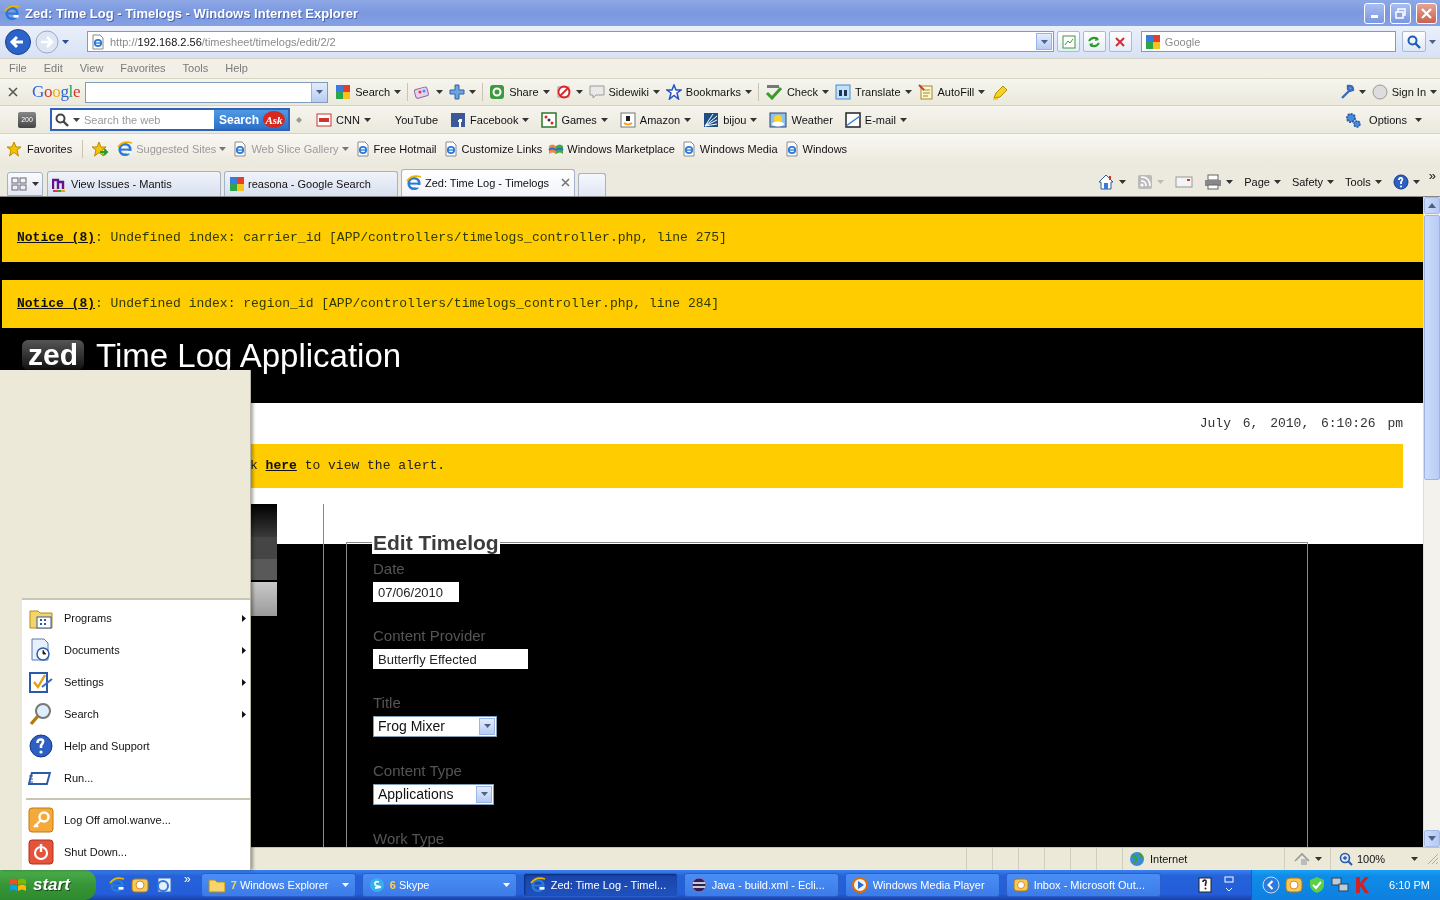 The height and width of the screenshot is (900, 1440). What do you see at coordinates (1363, 181) in the screenshot?
I see `command-menu: Tools` at bounding box center [1363, 181].